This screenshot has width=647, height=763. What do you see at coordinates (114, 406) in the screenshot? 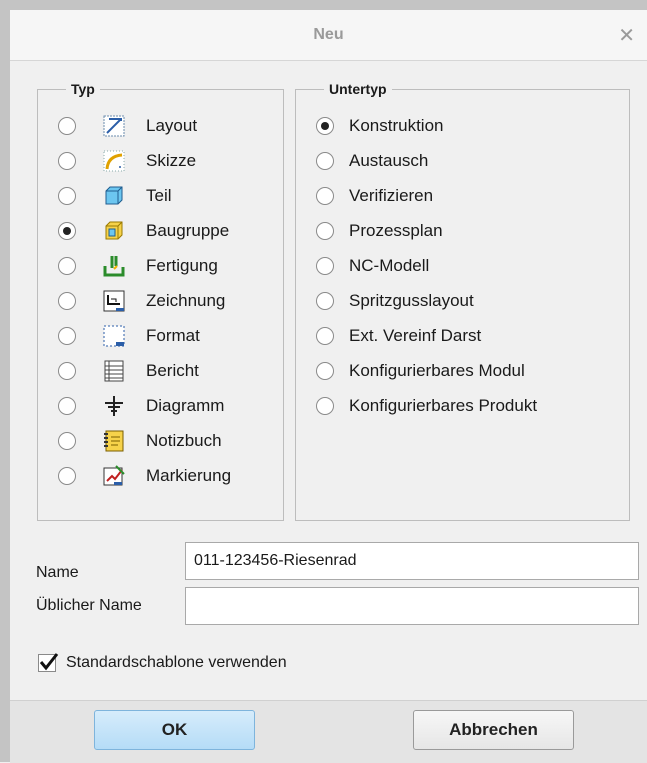
I see `diagram-icon` at bounding box center [114, 406].